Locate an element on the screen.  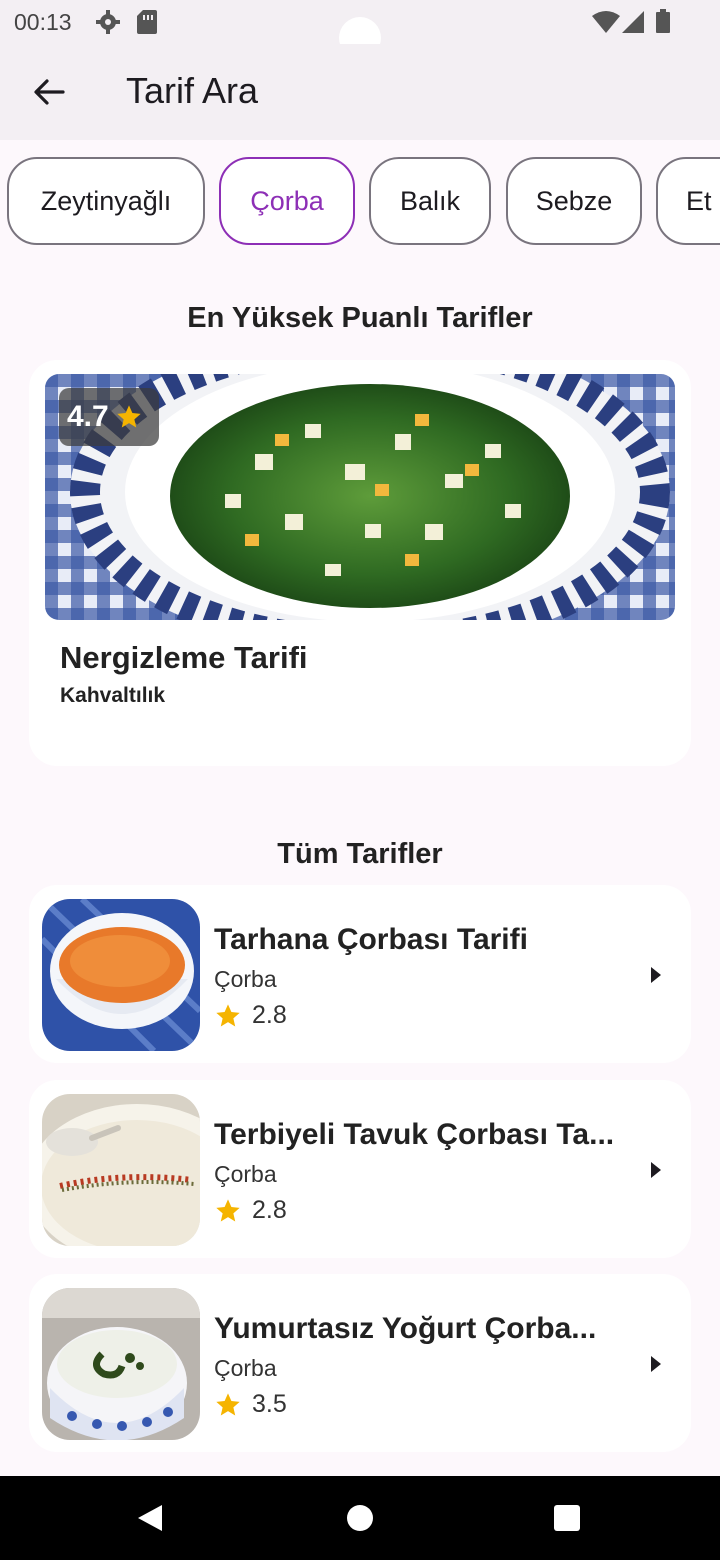
signal-icon is located at coordinates (633, 24).